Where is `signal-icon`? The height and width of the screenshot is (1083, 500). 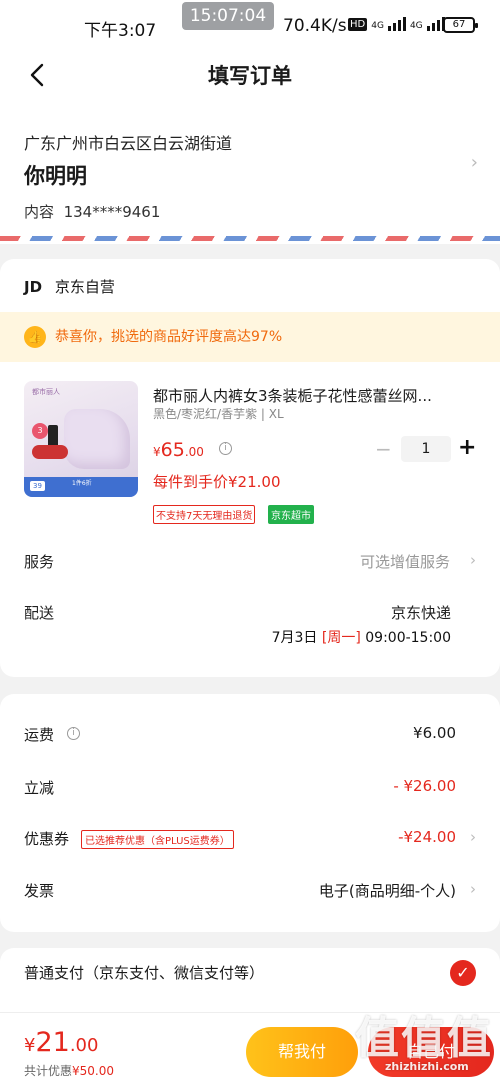
signal-icon is located at coordinates (396, 24).